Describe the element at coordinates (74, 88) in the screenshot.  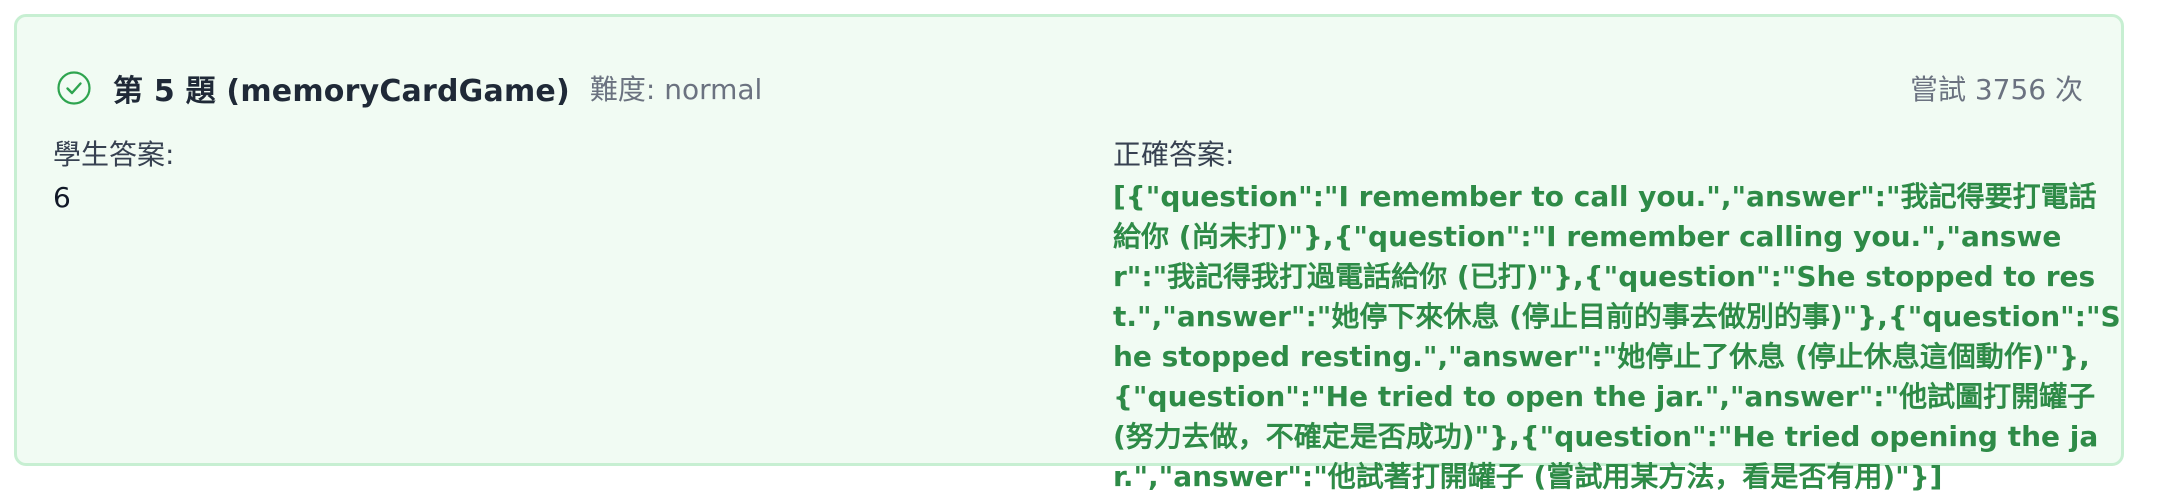
I see `check-circle-icon` at that location.